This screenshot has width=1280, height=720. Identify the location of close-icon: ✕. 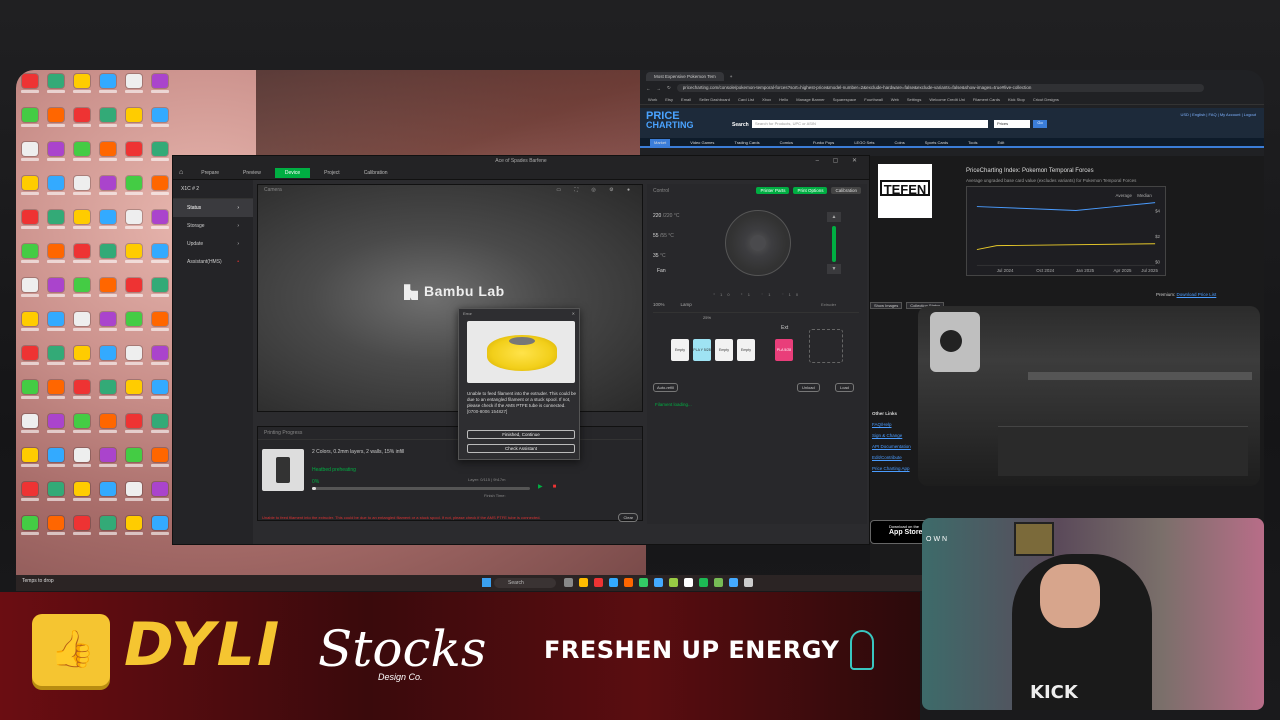
(573, 313).